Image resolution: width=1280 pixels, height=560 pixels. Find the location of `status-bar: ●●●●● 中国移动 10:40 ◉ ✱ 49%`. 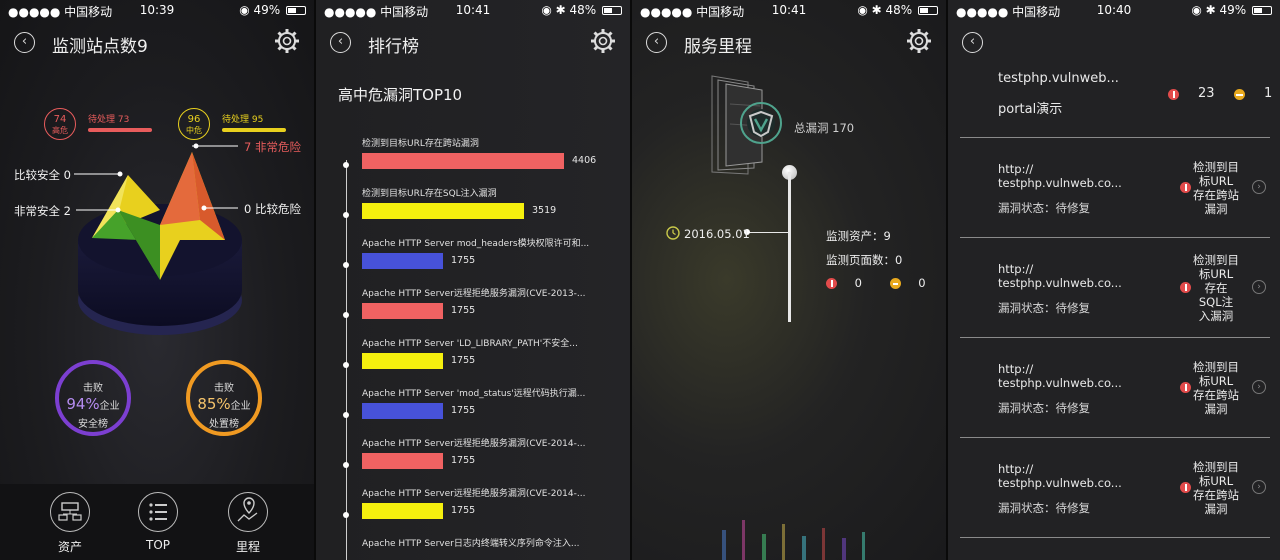

status-bar: ●●●●● 中国移动 10:40 ◉ ✱ 49% is located at coordinates (1114, 10).